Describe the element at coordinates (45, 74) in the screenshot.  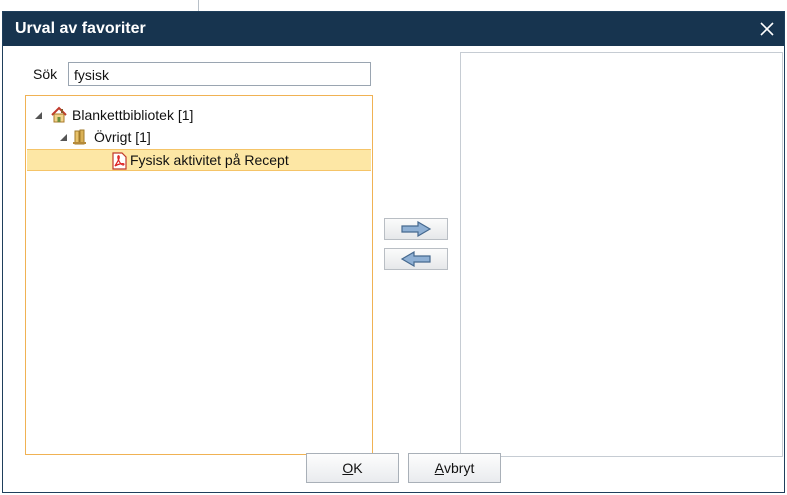
I see `search-label: Sök` at that location.